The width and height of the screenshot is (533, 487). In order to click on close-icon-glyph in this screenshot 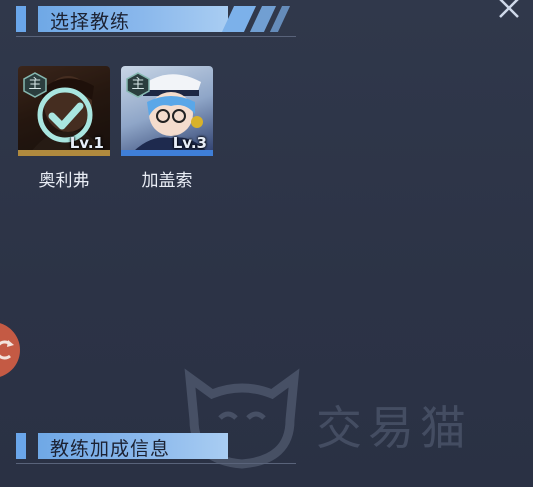, I will do `click(509, 9)`.